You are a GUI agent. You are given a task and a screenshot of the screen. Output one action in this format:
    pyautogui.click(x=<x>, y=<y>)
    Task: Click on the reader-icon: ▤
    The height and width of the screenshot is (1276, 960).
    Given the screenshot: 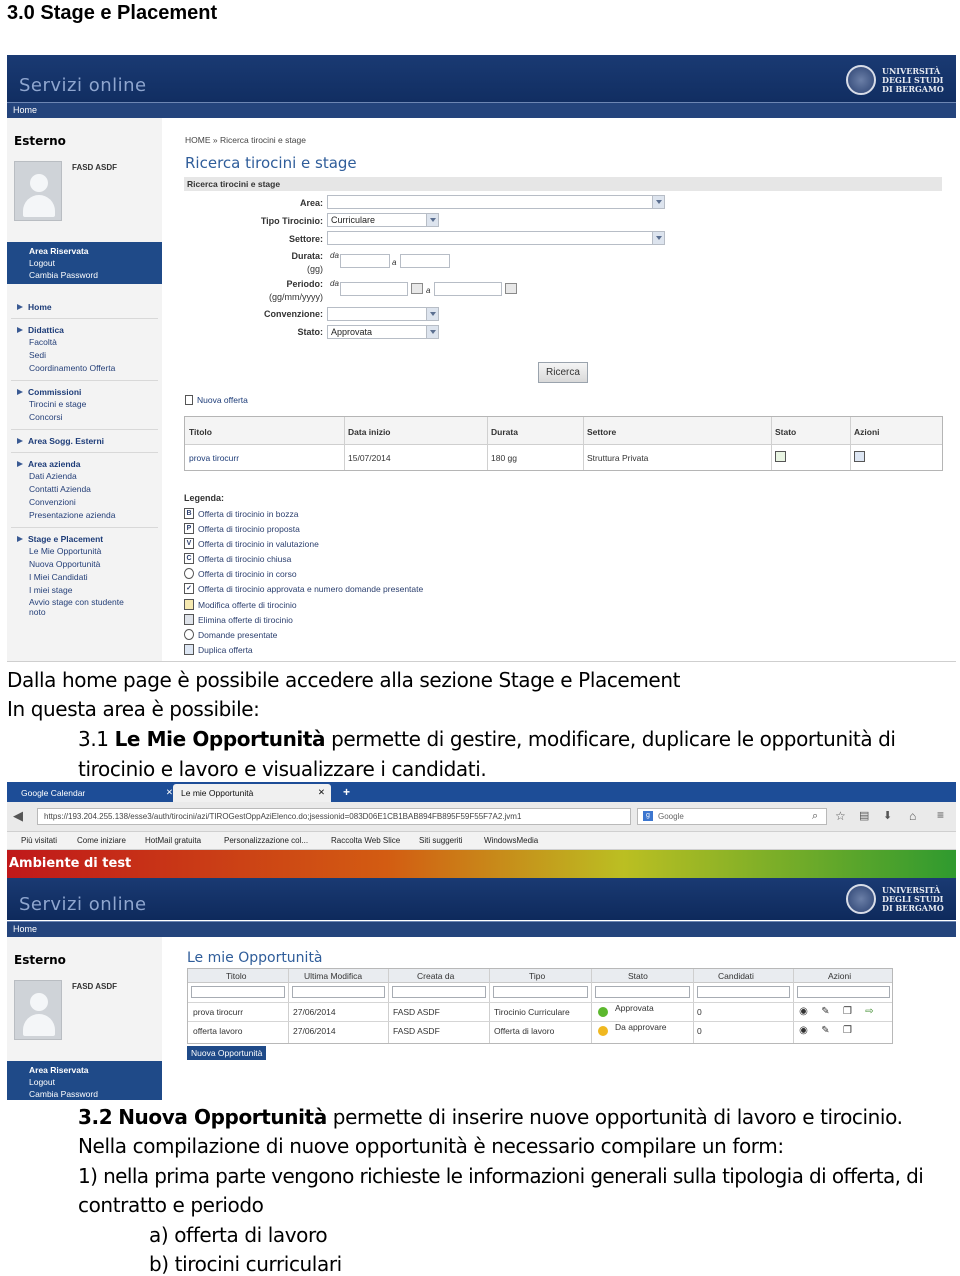 What is the action you would take?
    pyautogui.click(x=864, y=815)
    